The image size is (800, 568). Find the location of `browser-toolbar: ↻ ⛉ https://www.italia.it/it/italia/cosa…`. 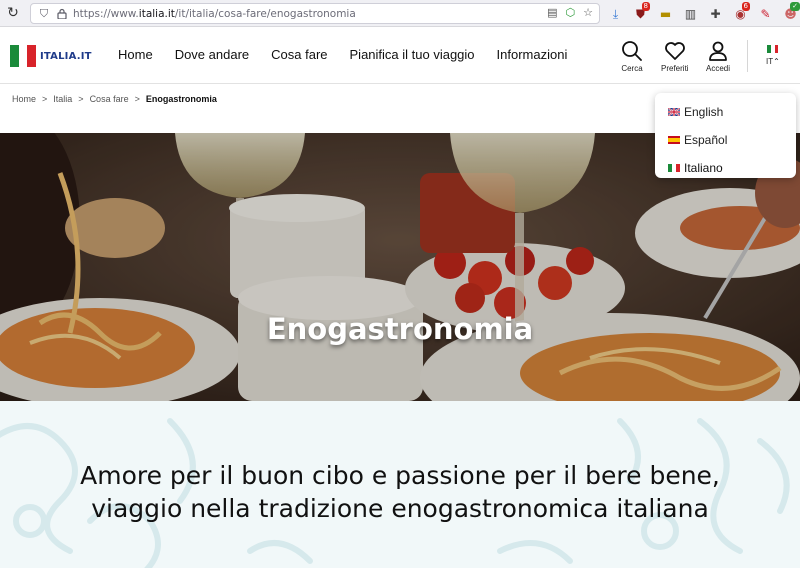

browser-toolbar: ↻ ⛉ https://www.italia.it/it/italia/cosa… is located at coordinates (400, 13).